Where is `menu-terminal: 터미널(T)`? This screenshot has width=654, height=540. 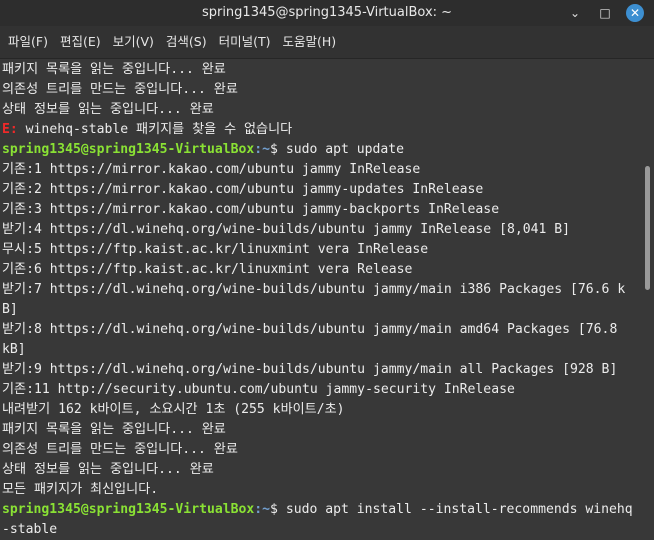 menu-terminal: 터미널(T) is located at coordinates (245, 42).